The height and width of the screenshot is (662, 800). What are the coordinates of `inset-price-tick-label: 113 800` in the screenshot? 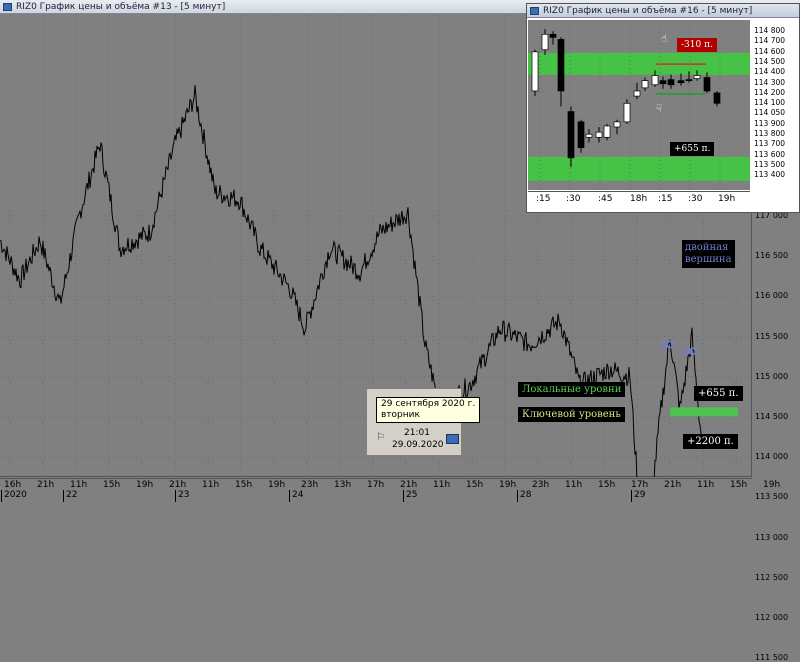 It's located at (770, 133).